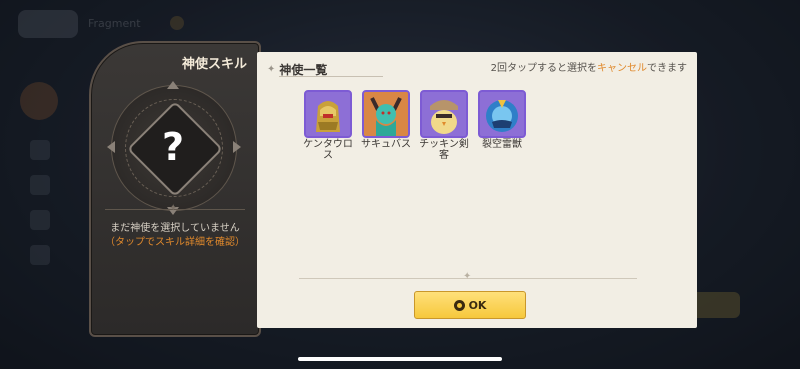 This screenshot has height=369, width=800. I want to click on deity-list: ケンタウロス サキュバス チッキン剣客 裂空雷獣, so click(415, 125).